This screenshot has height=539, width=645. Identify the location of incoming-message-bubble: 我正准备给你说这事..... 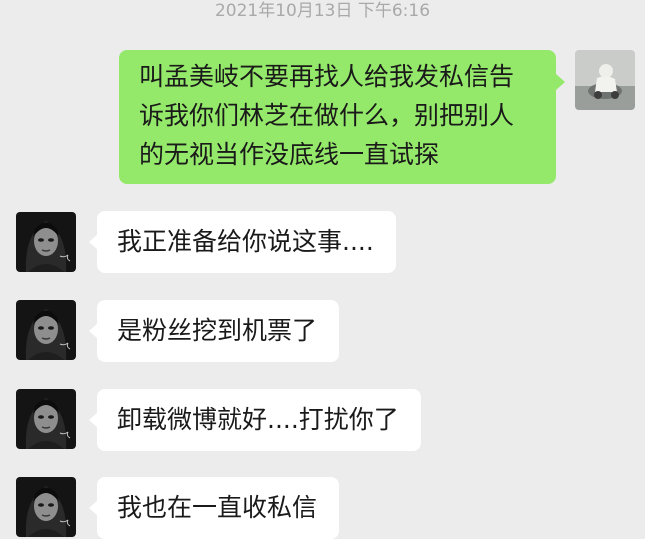
(242, 242).